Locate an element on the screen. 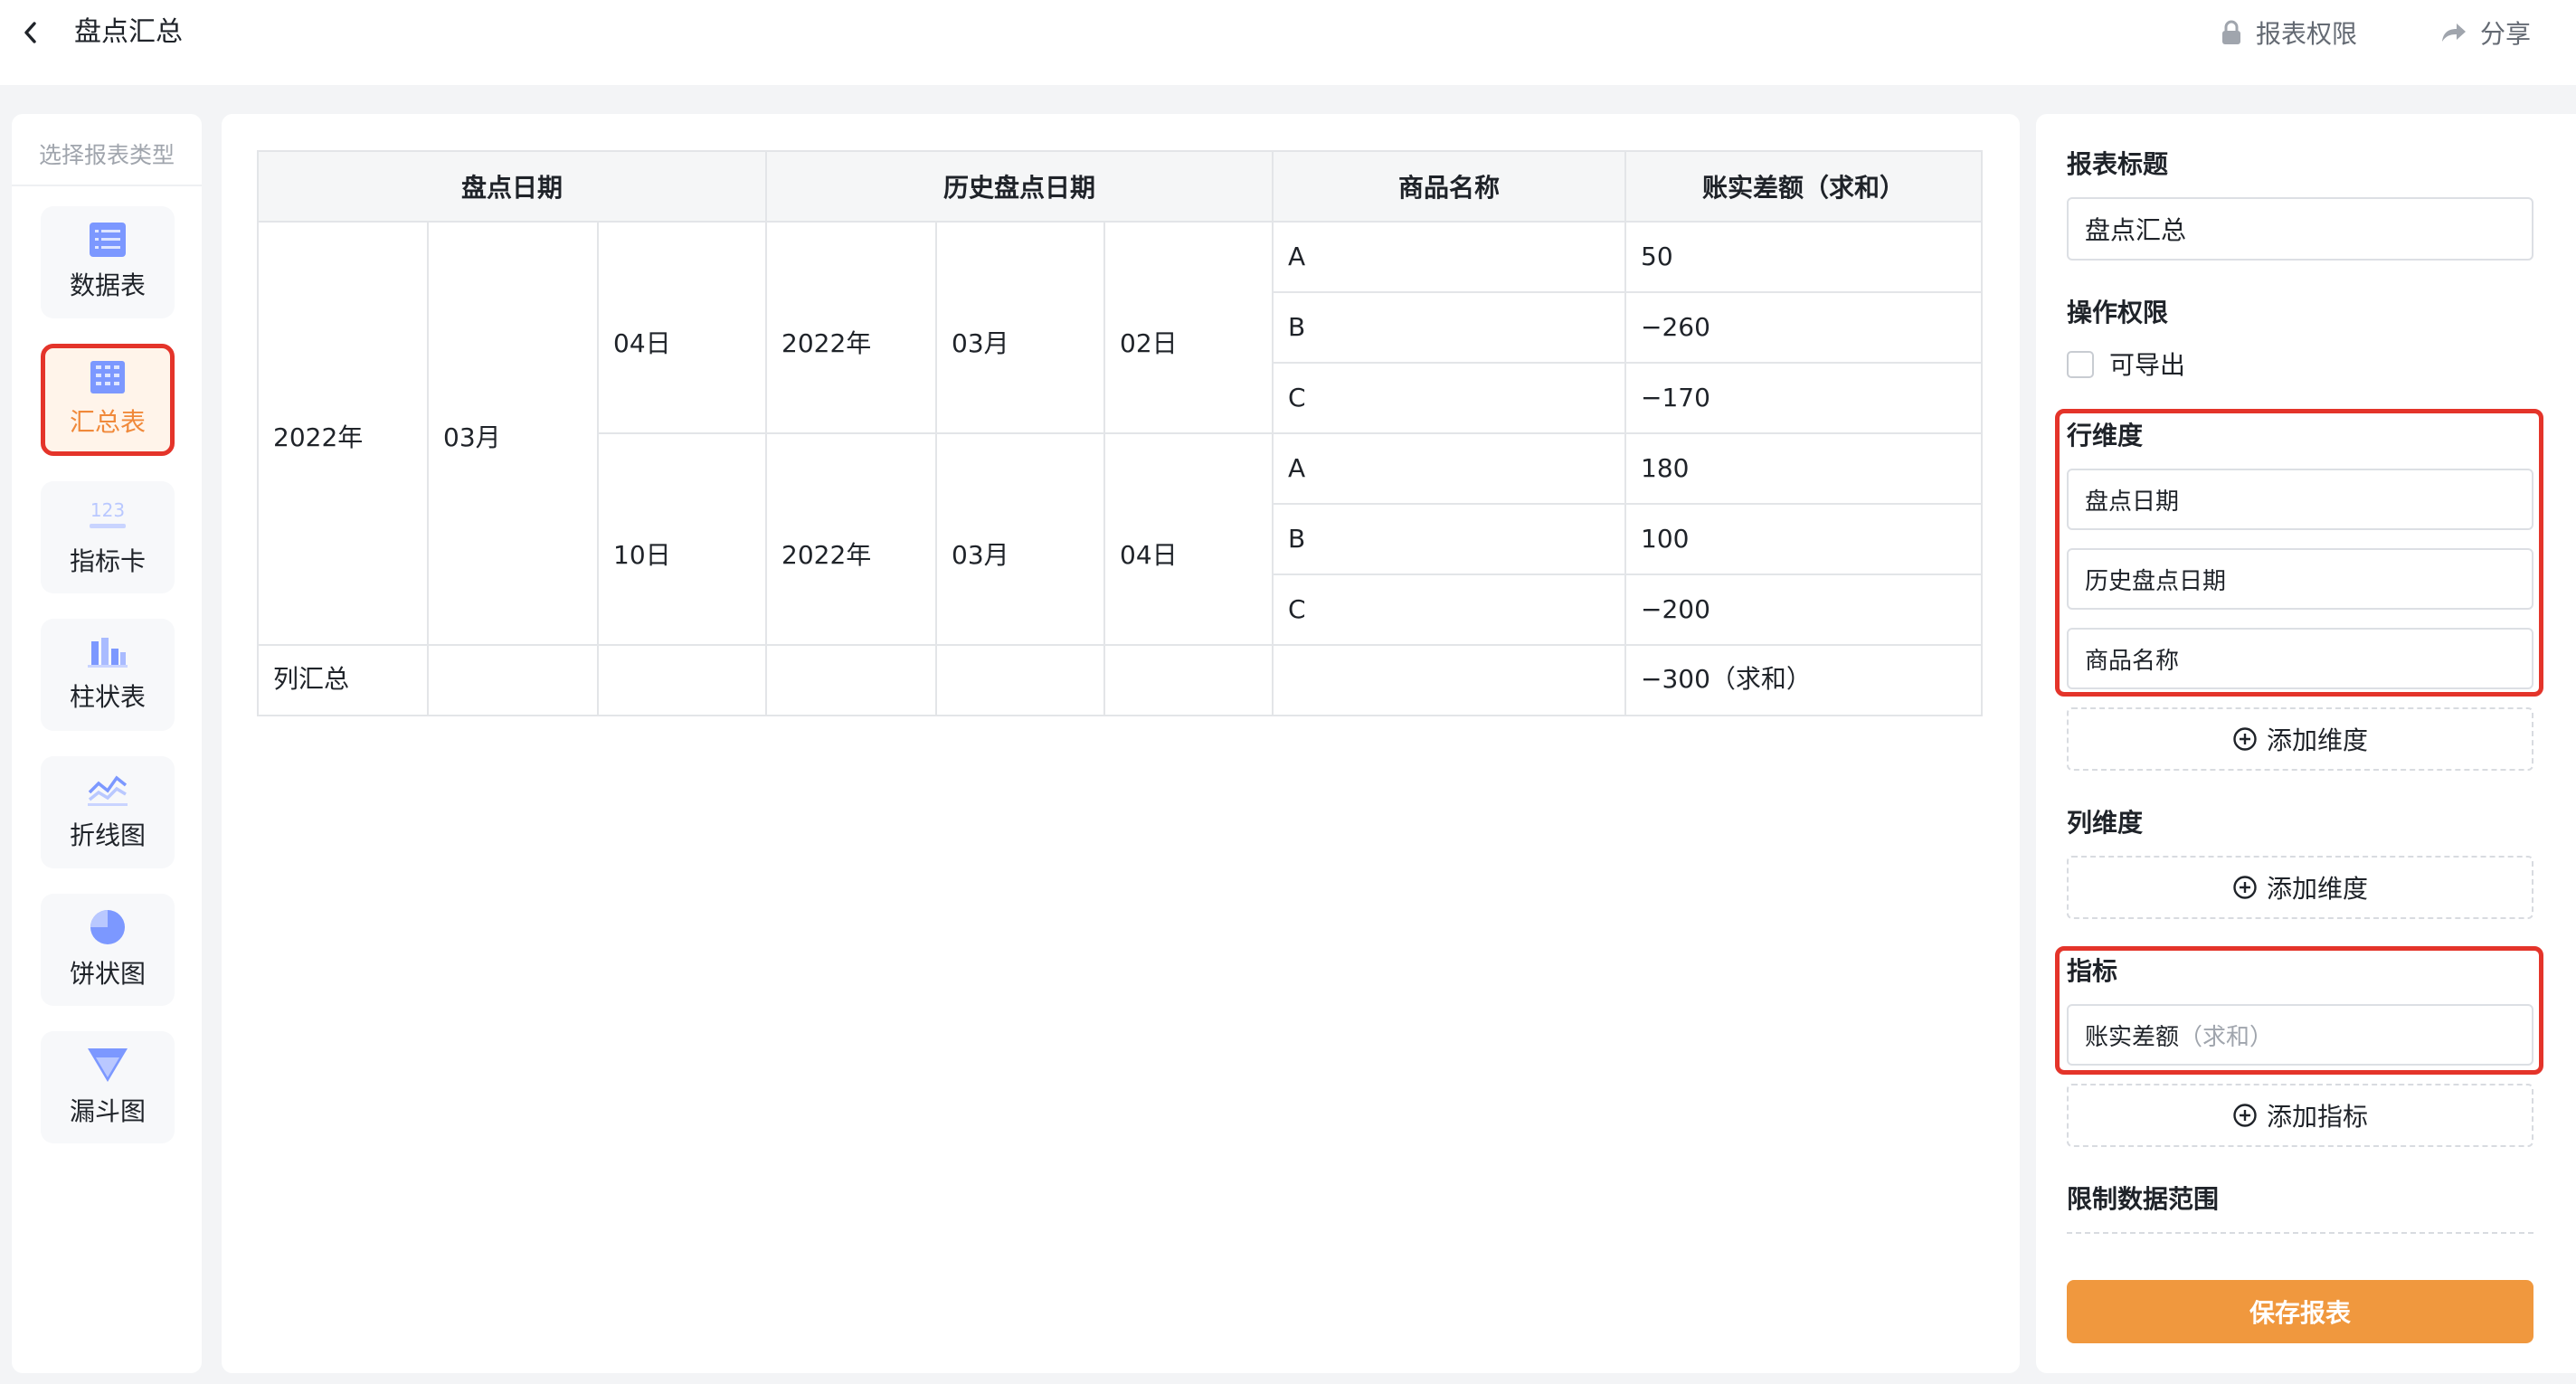  report-type-label: 饼状图 is located at coordinates (108, 974).